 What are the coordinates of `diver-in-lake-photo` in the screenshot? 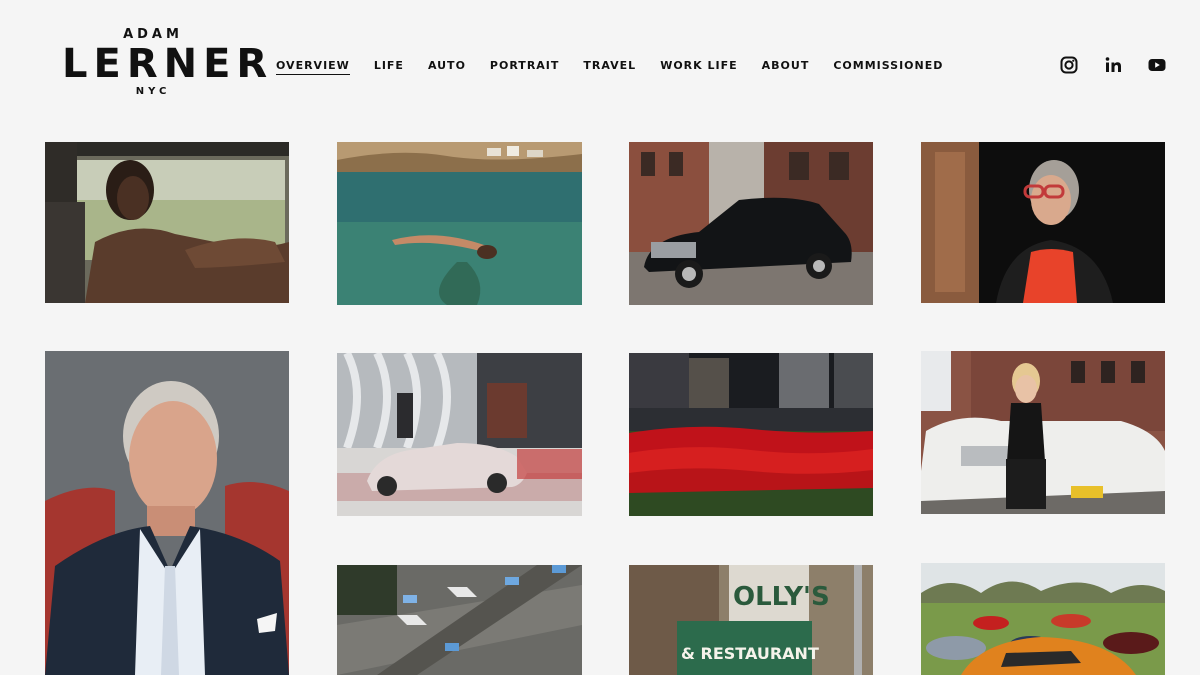 It's located at (459, 223).